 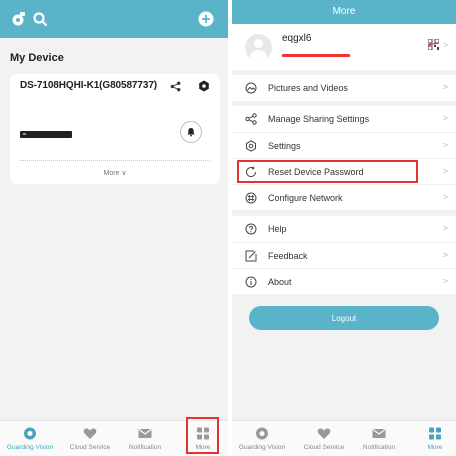 I want to click on menu-help: Help >, so click(x=344, y=229).